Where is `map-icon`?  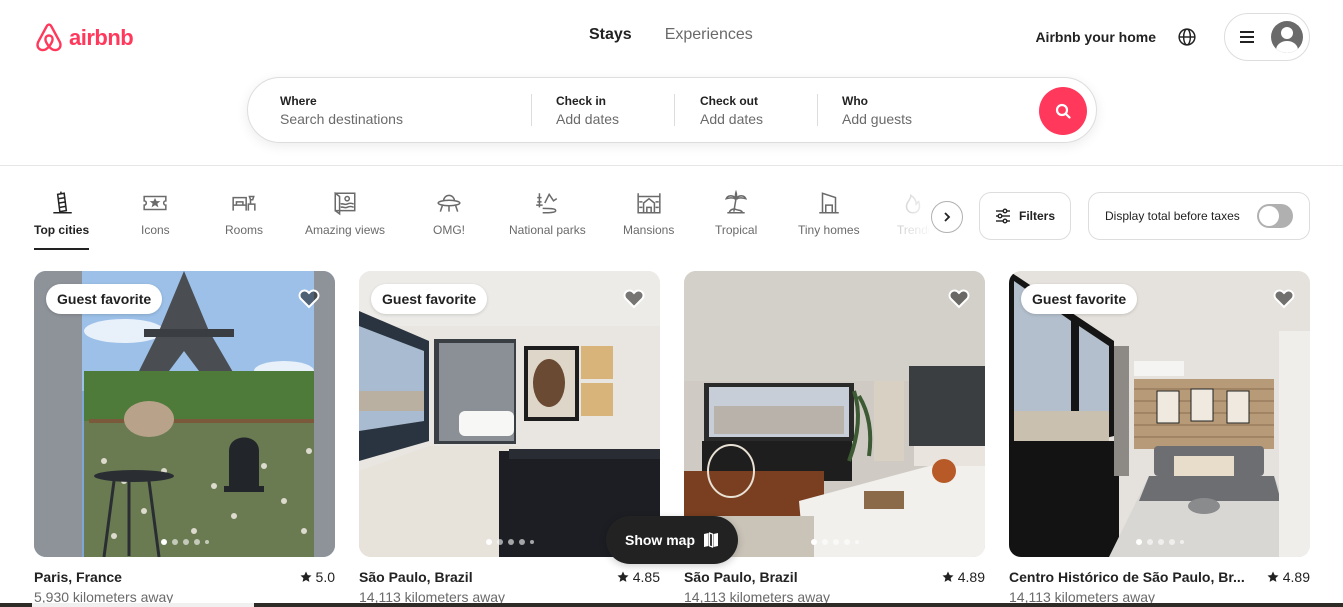
map-icon is located at coordinates (711, 540).